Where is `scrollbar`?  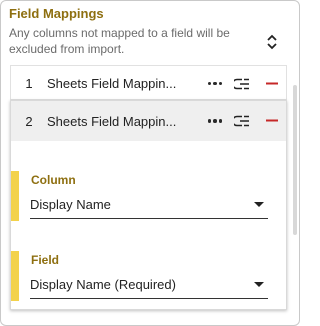
scrollbar is located at coordinates (295, 160).